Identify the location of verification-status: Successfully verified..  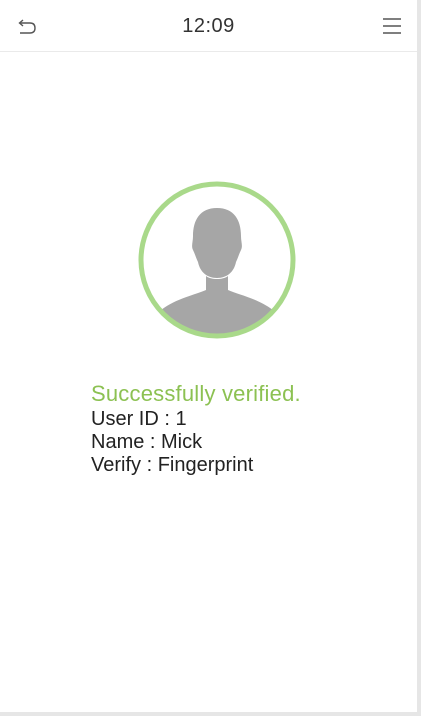
(196, 393).